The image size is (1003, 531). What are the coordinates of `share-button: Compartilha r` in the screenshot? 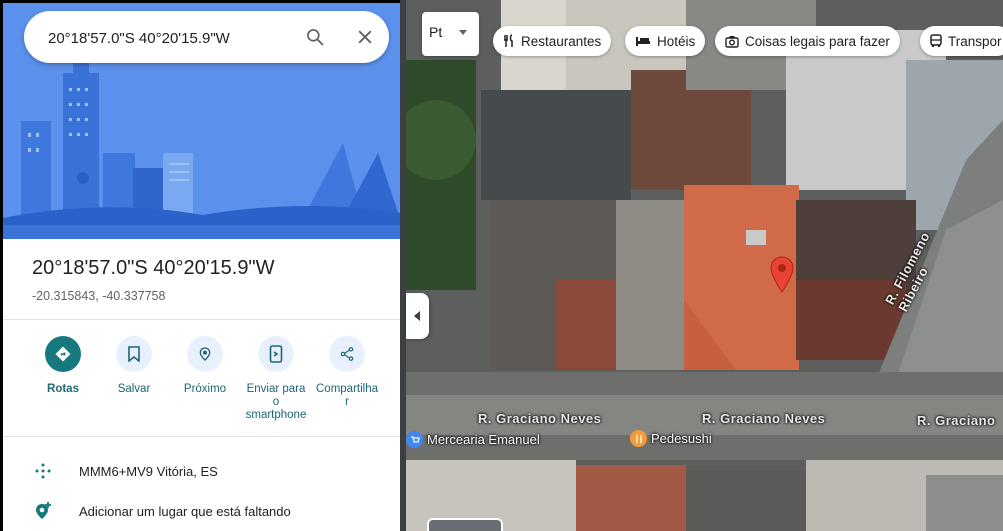 It's located at (347, 372).